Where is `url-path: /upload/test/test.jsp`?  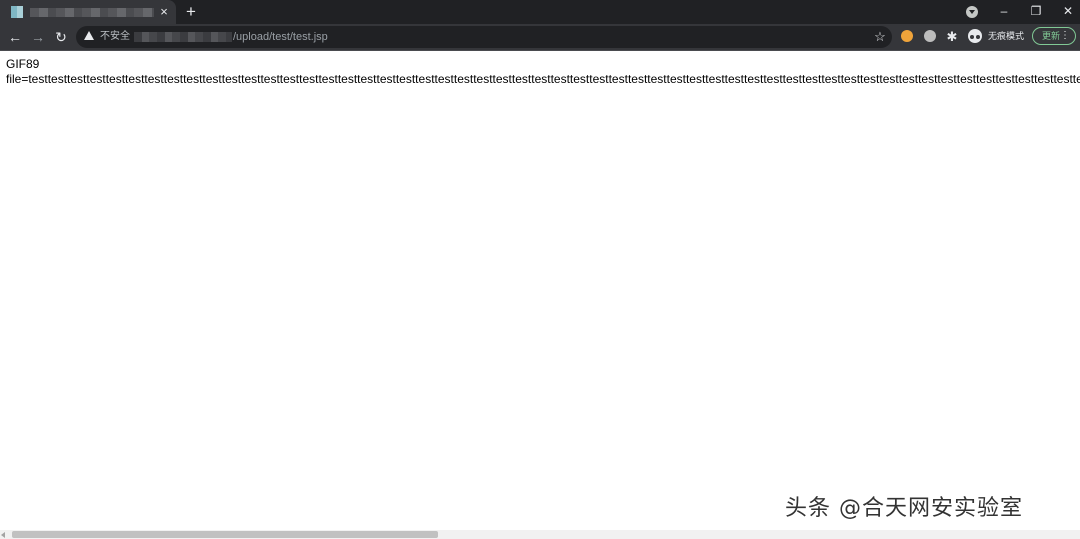 url-path: /upload/test/test.jsp is located at coordinates (280, 37).